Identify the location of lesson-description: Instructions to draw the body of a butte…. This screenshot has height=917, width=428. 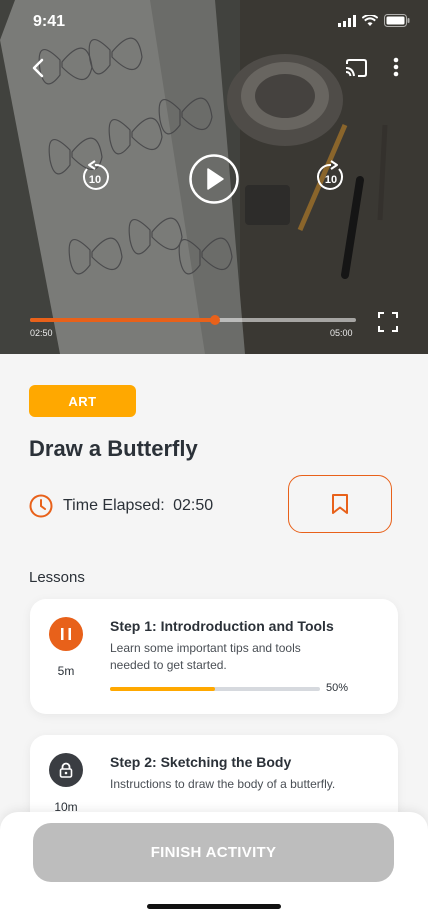
(223, 784).